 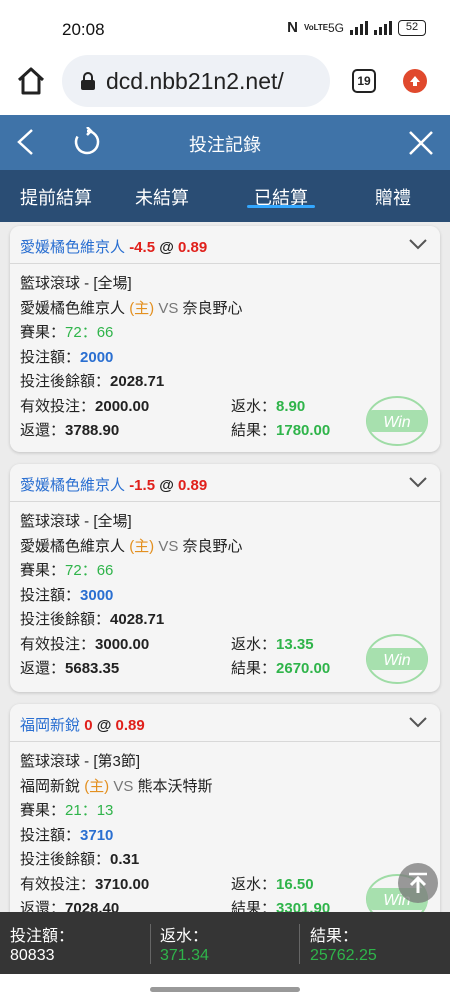 I want to click on bet-balance-row: 投注後餘額：2028.71, so click(x=225, y=382).